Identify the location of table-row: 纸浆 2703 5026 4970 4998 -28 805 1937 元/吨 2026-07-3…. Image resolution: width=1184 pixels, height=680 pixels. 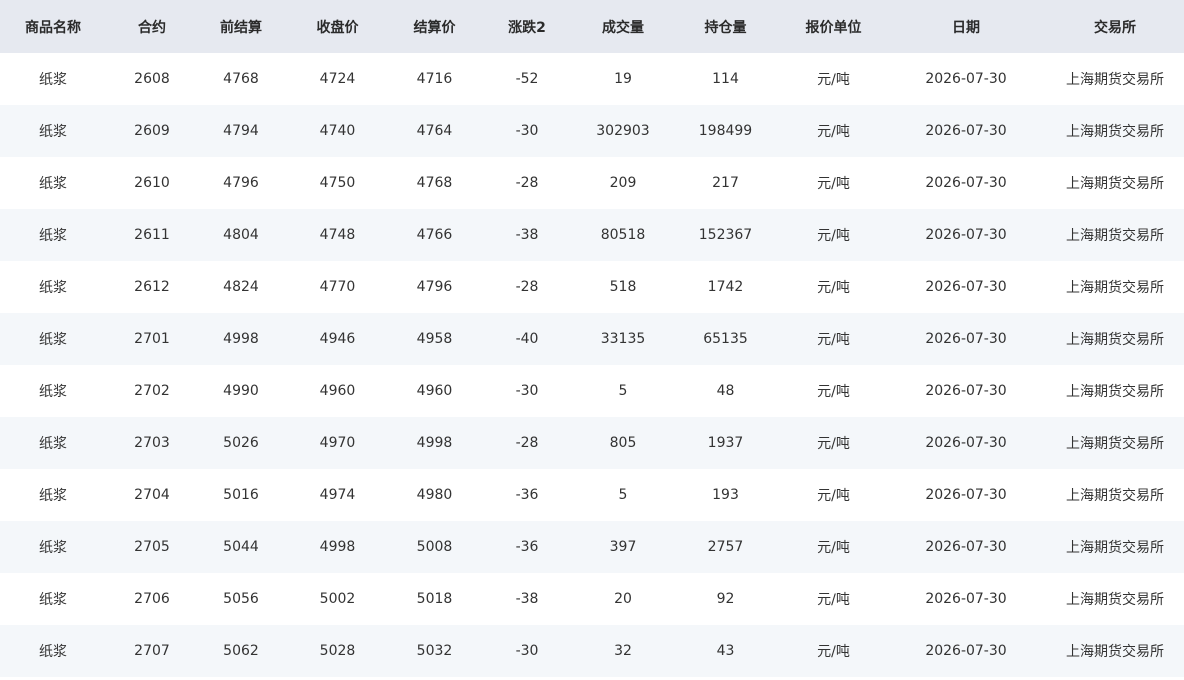
(592, 443).